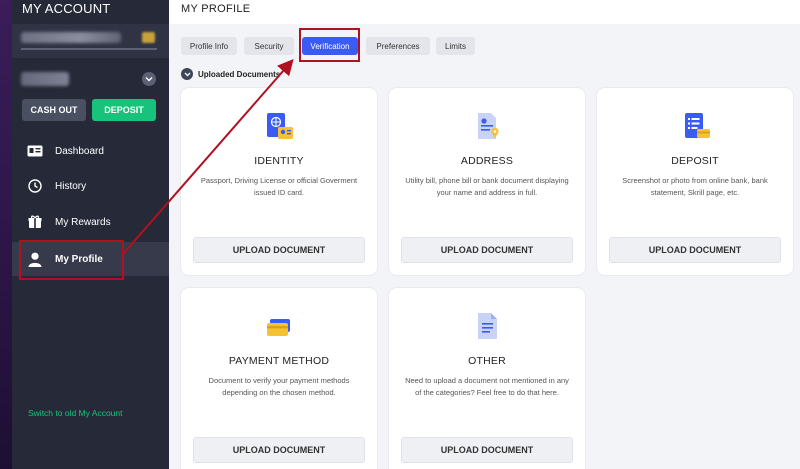 The image size is (800, 469). What do you see at coordinates (695, 161) in the screenshot?
I see `card-title: DEPOSIT` at bounding box center [695, 161].